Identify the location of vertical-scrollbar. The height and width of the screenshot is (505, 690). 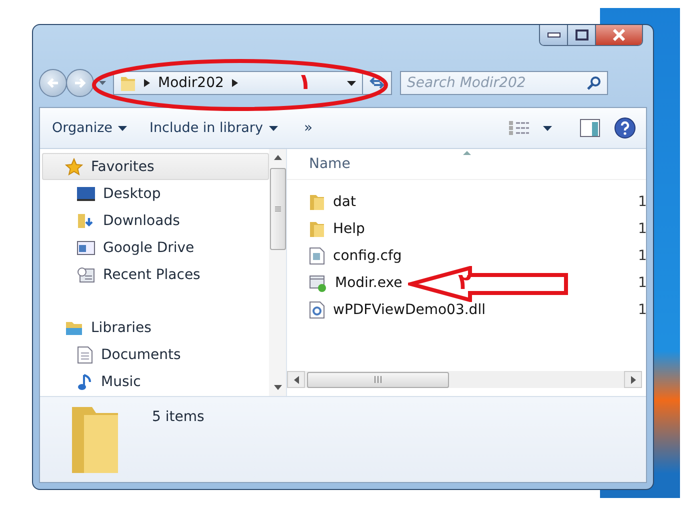
(277, 272).